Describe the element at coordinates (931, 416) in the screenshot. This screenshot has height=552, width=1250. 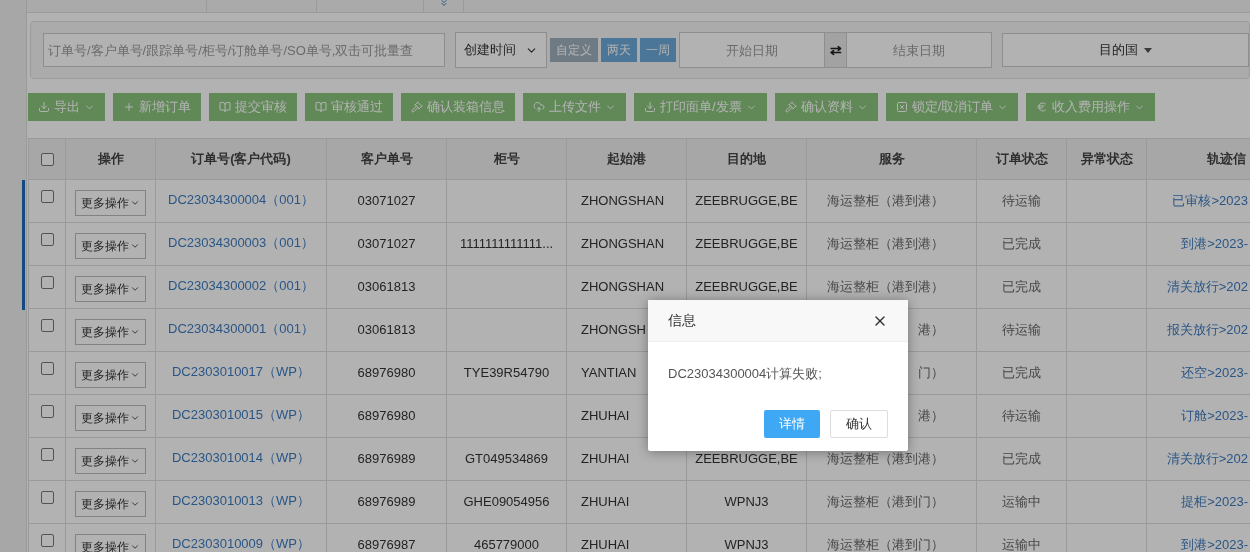
I see `table-cell-text: 港）` at that location.